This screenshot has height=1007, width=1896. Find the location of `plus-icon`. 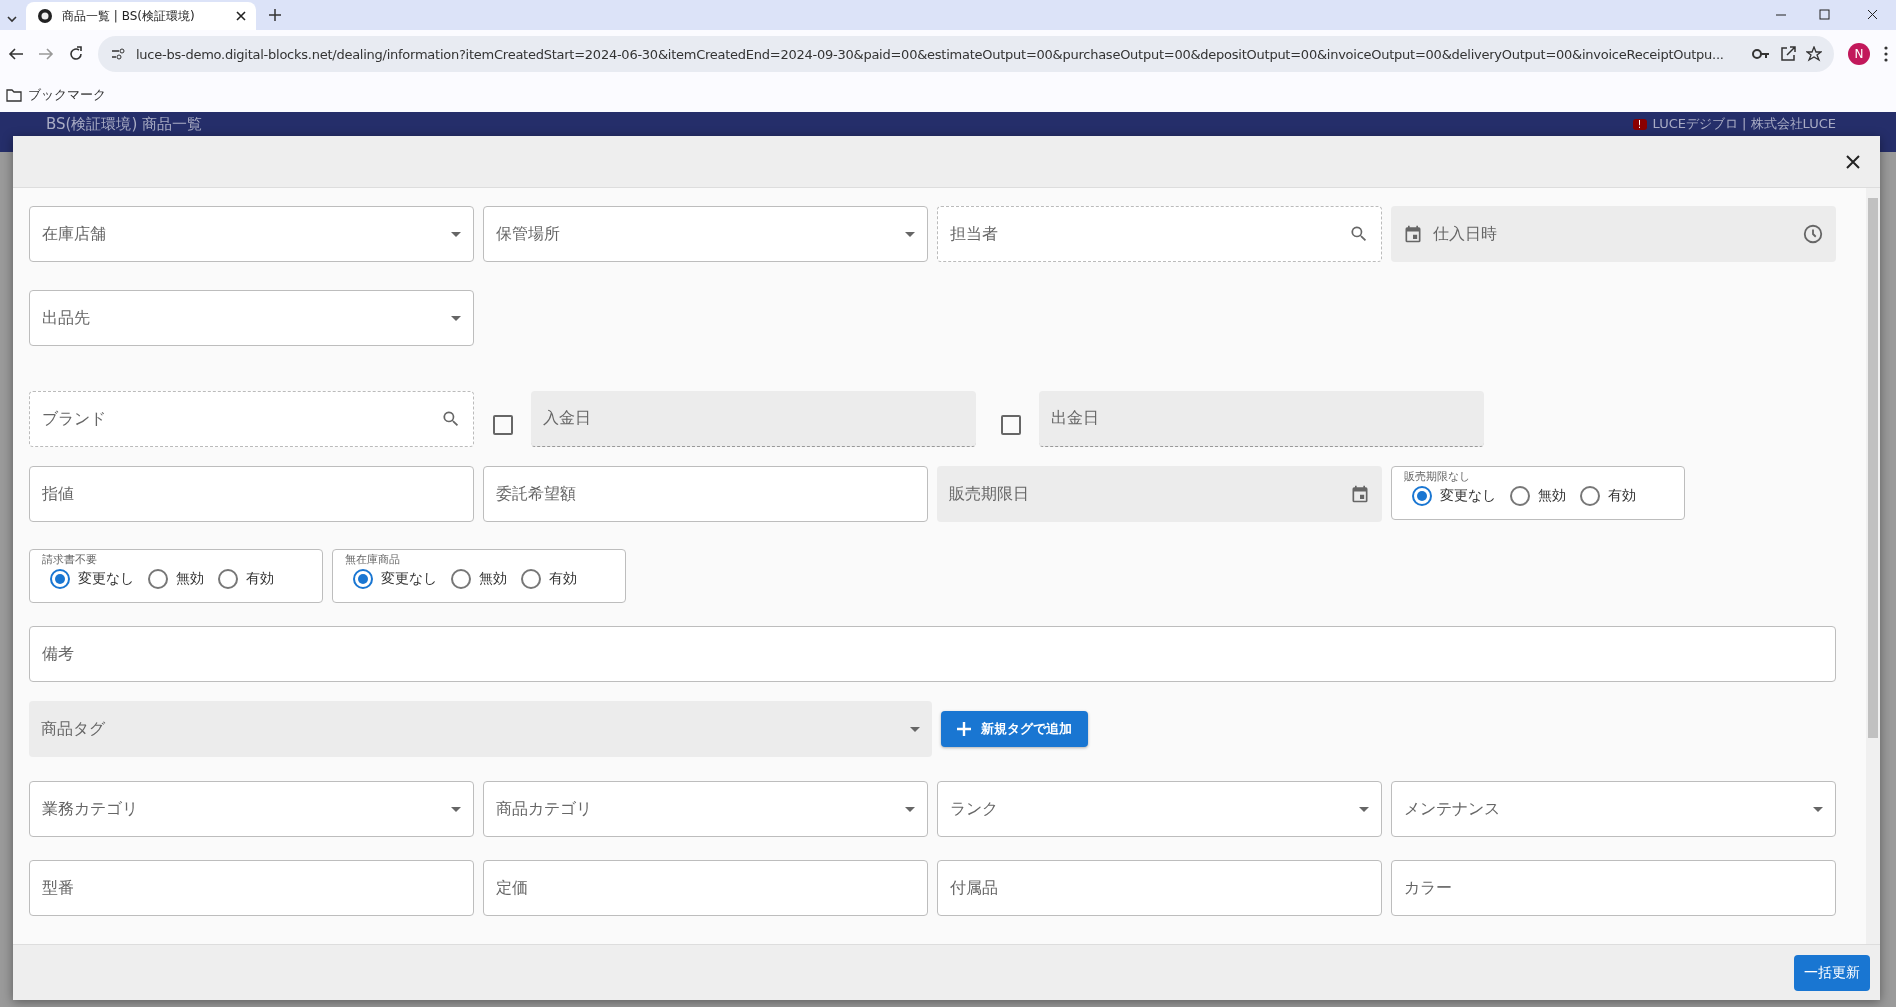

plus-icon is located at coordinates (964, 729).